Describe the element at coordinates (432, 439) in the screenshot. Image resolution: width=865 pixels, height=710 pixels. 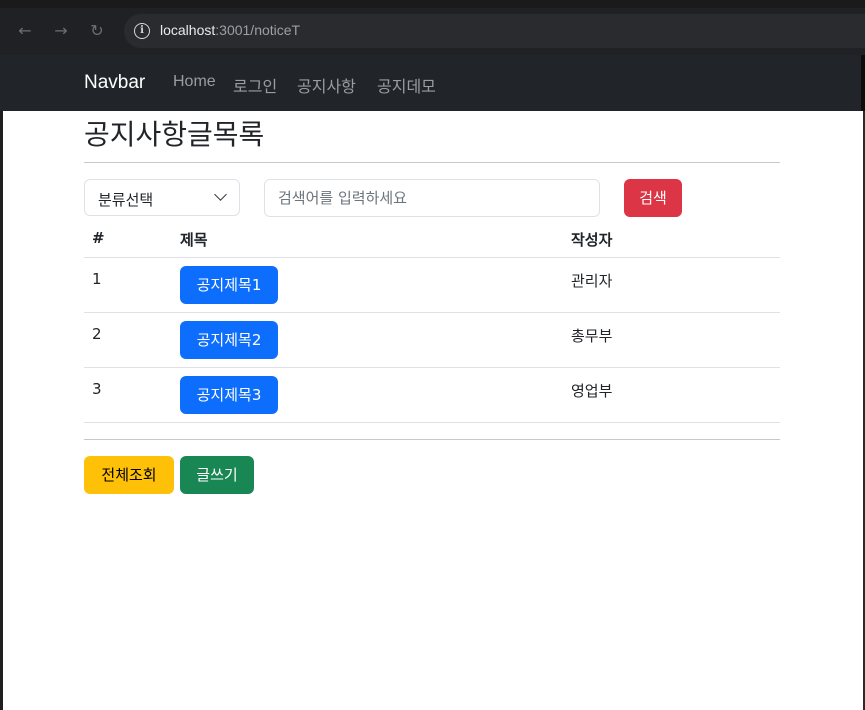
I see `divider-bottom` at that location.